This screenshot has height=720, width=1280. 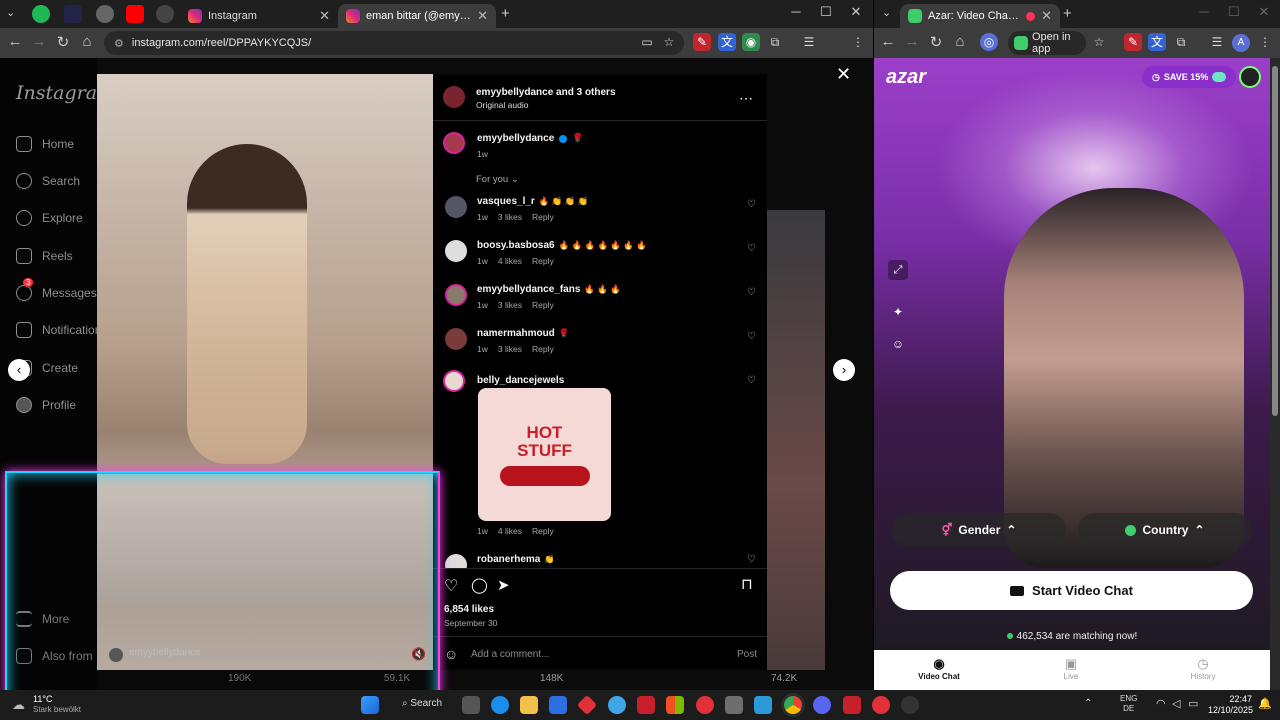 What do you see at coordinates (1161, 703) in the screenshot?
I see `wifi-icon: ◠` at bounding box center [1161, 703].